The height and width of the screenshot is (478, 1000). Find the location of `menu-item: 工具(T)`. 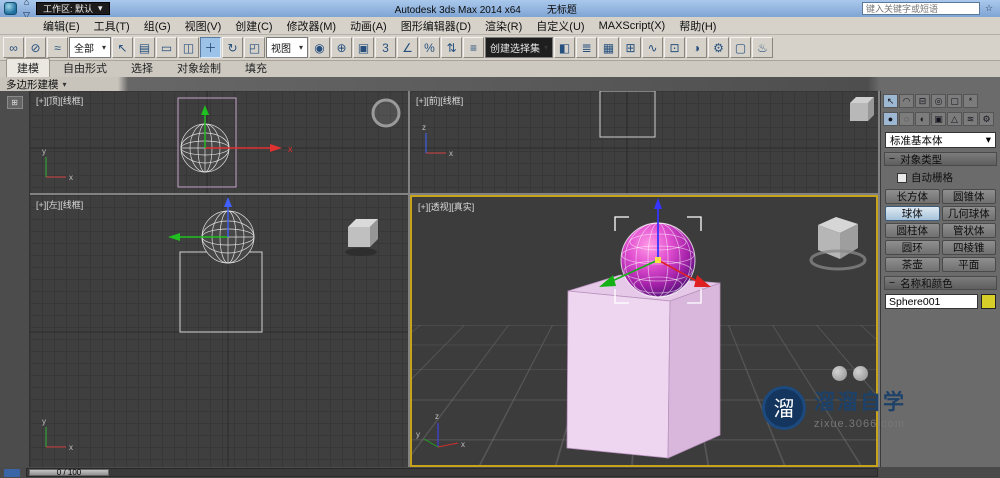

menu-item: 工具(T) is located at coordinates (112, 25).